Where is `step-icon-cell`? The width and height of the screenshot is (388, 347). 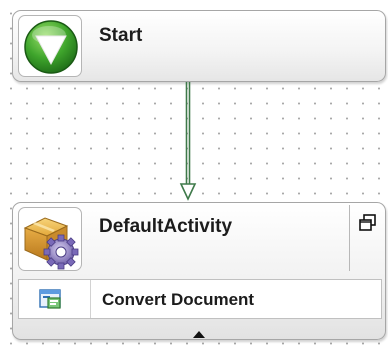
step-icon-cell is located at coordinates (55, 299).